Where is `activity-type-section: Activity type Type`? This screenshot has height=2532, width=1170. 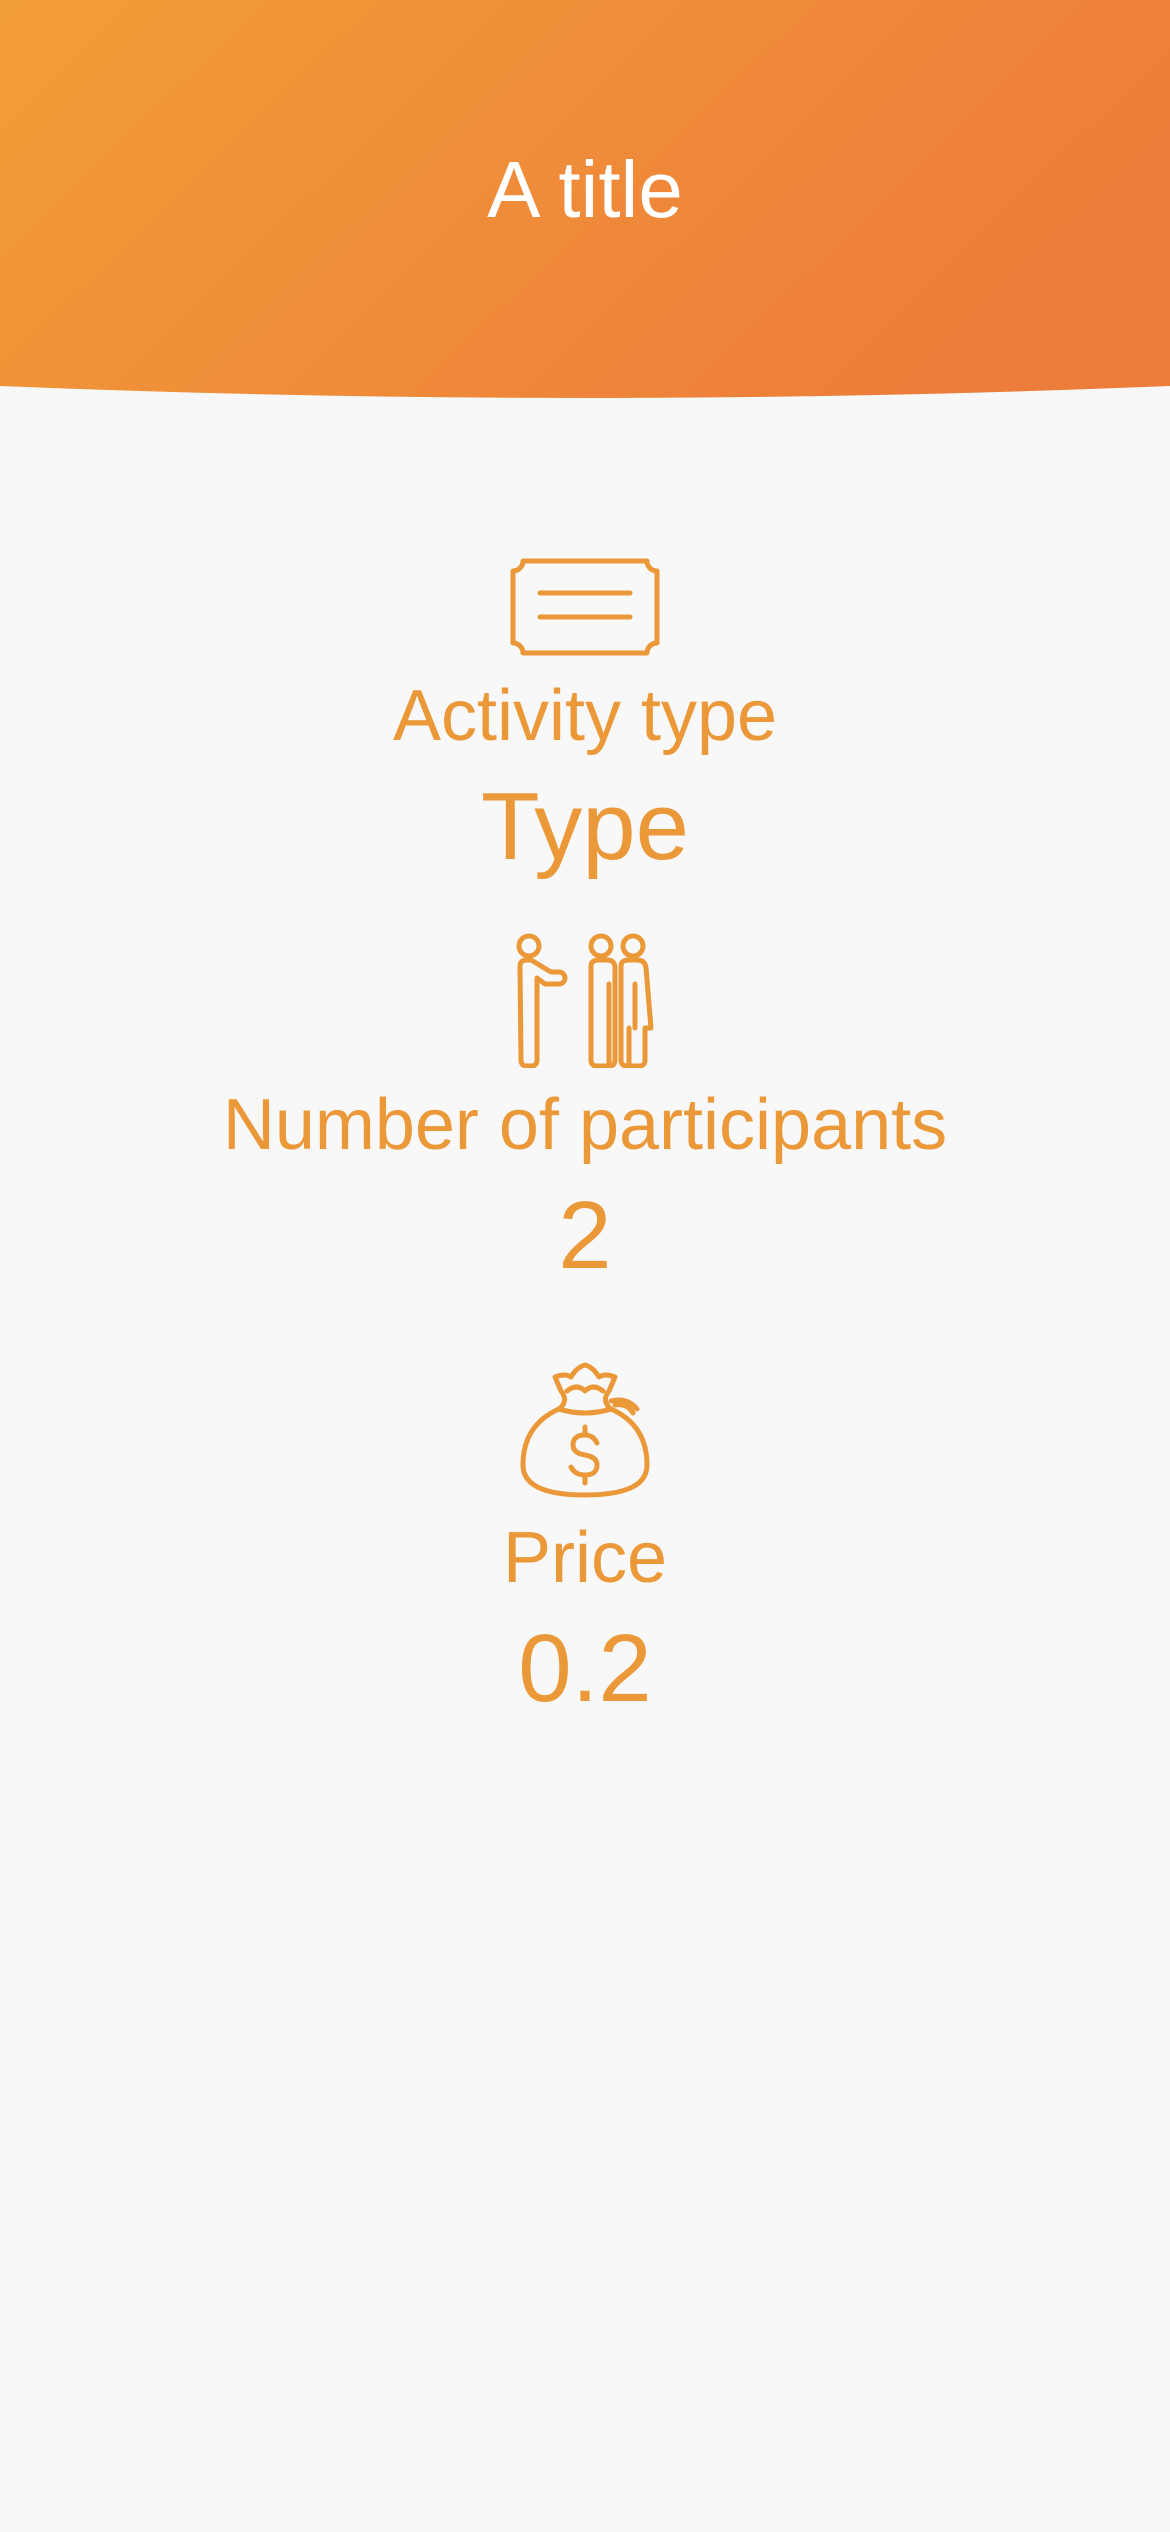
activity-type-section: Activity type Type is located at coordinates (585, 721).